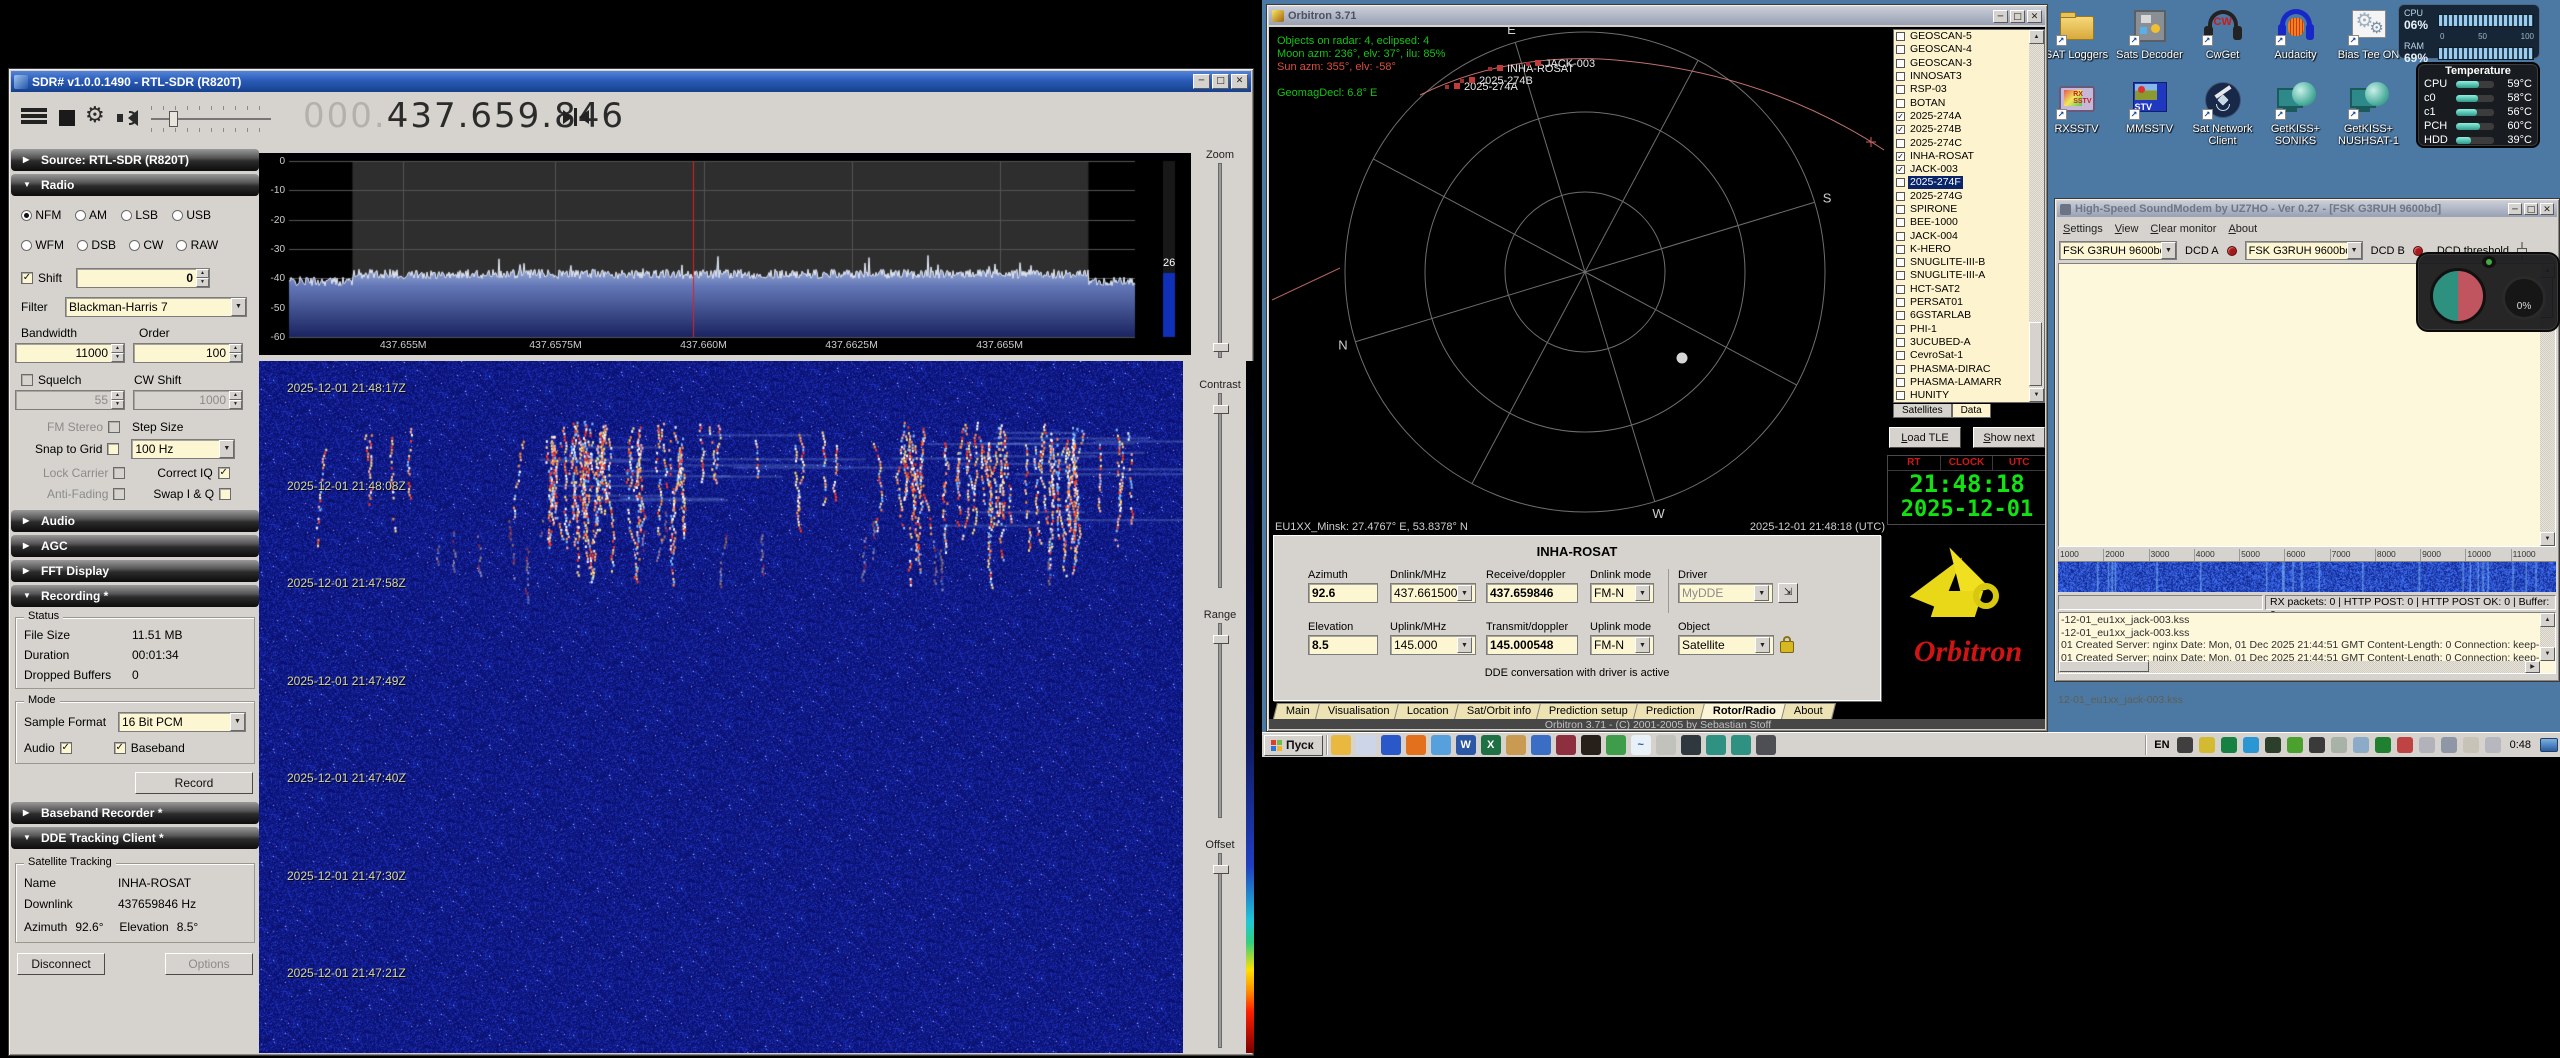 This screenshot has height=1058, width=2560. Describe the element at coordinates (1961, 395) in the screenshot. I see `sat-list-item: HUNITY` at that location.